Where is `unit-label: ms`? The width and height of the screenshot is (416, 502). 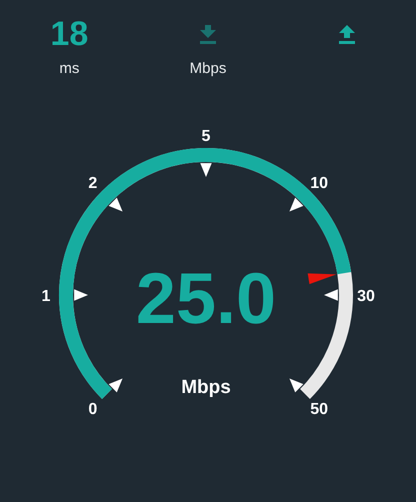 unit-label: ms is located at coordinates (69, 68).